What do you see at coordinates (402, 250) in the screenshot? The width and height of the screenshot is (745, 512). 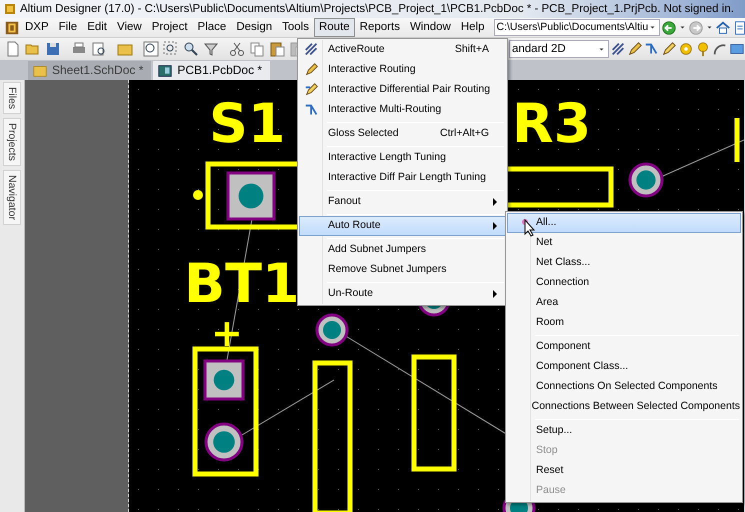 I see `menu-item: Add Subnet Jumpers` at bounding box center [402, 250].